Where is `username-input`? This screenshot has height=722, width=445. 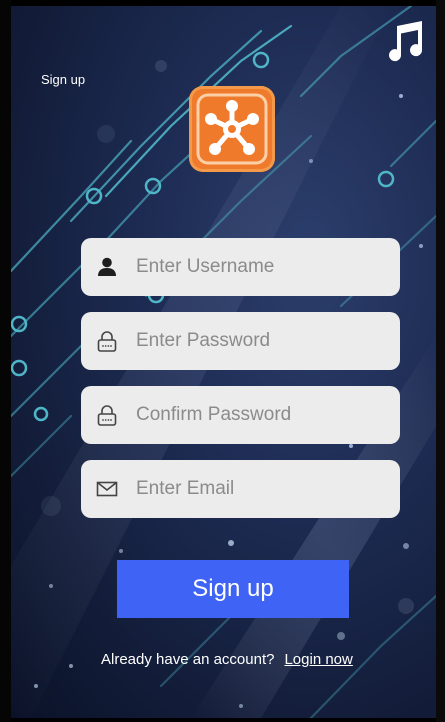 username-input is located at coordinates (256, 267).